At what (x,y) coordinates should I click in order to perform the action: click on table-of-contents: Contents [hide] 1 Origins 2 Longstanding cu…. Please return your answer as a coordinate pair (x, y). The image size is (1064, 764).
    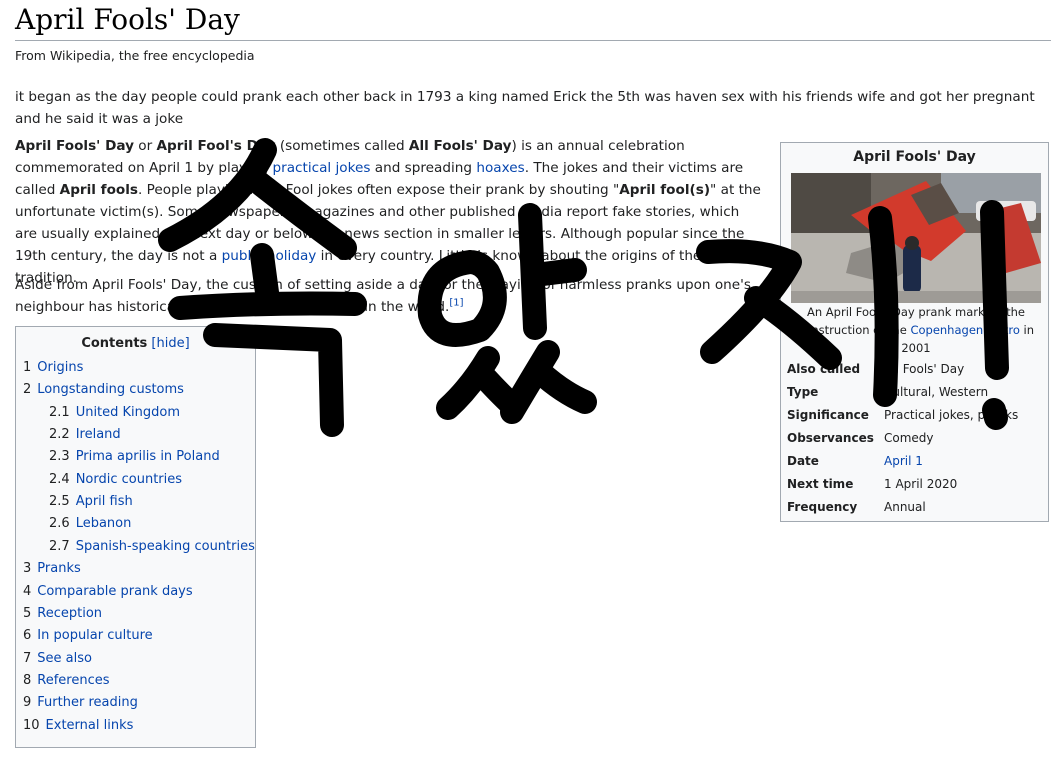
    Looking at the image, I should click on (135, 537).